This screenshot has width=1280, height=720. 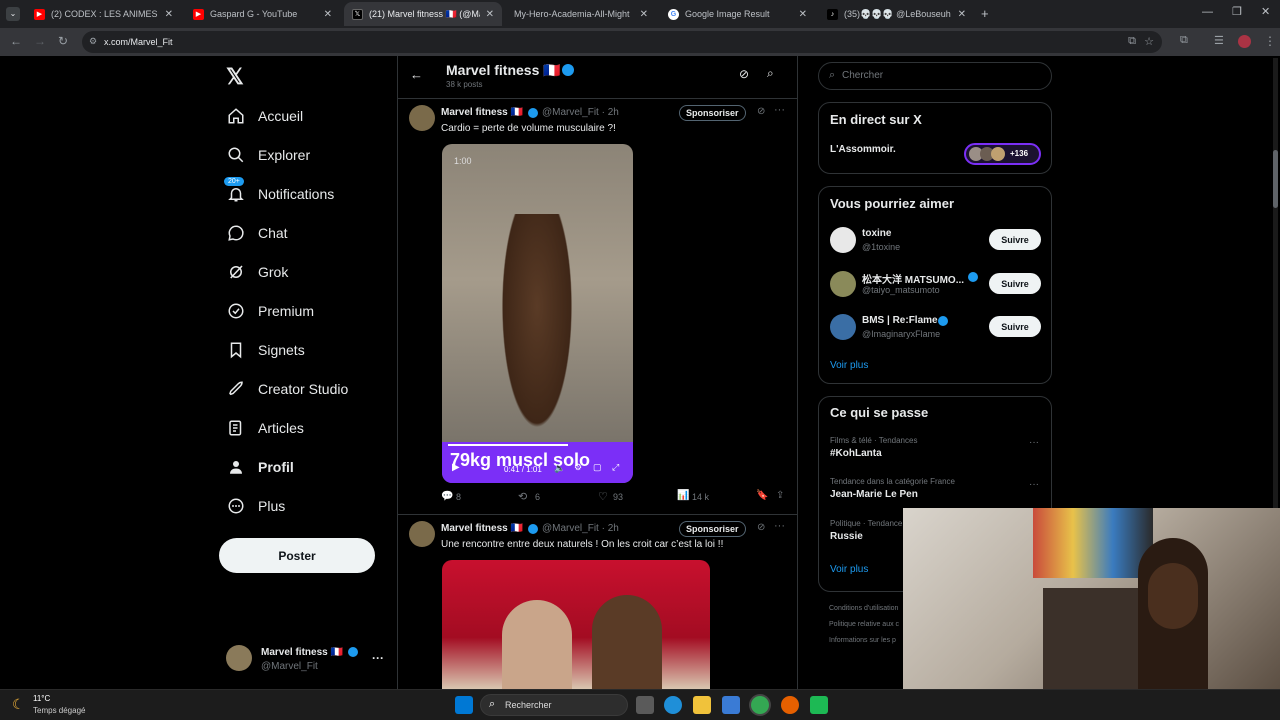 What do you see at coordinates (876, 233) in the screenshot?
I see `user-name: toxine` at bounding box center [876, 233].